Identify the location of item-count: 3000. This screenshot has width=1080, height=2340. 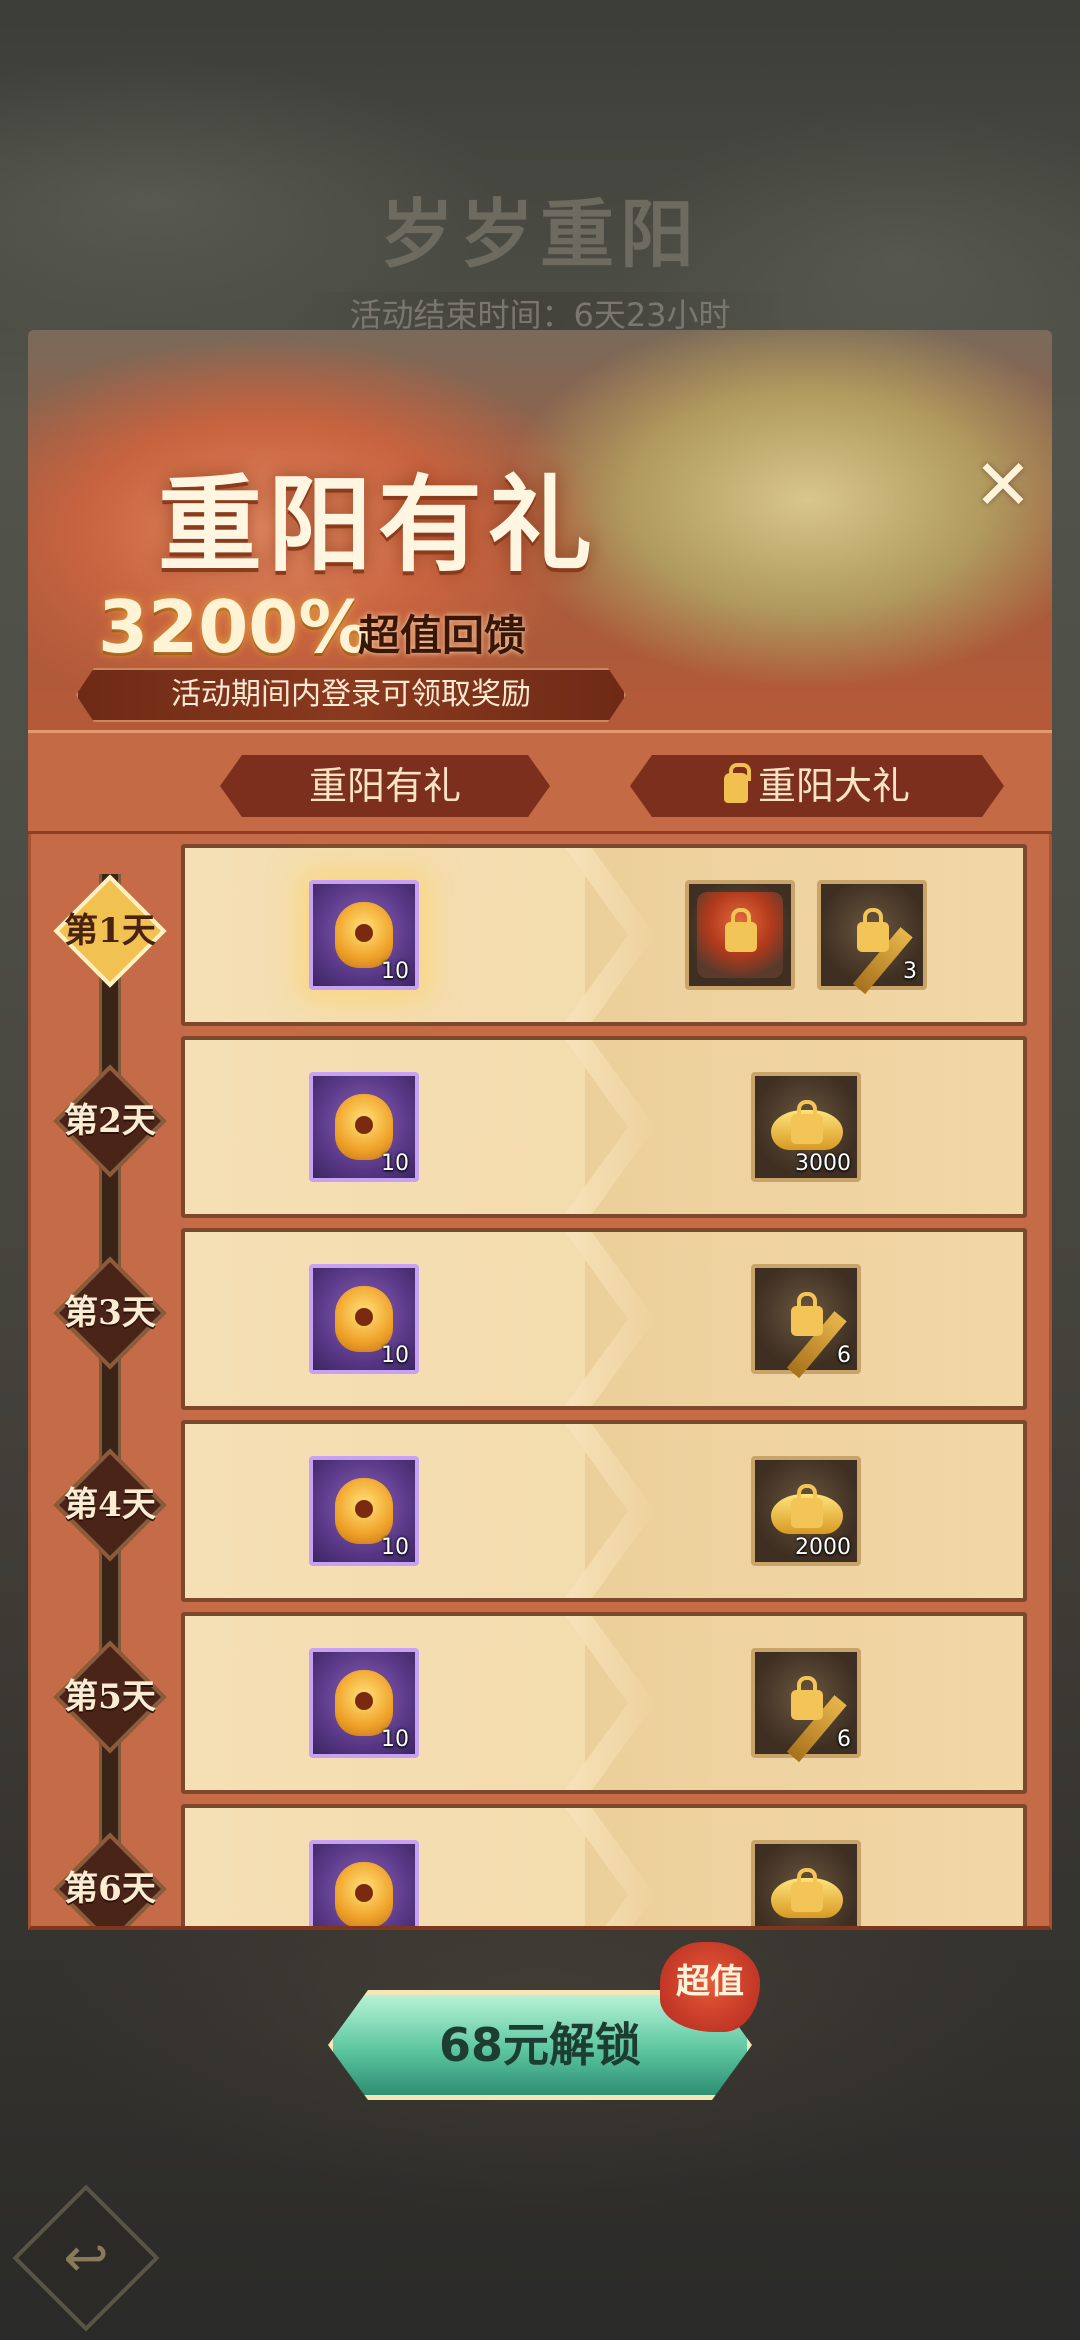
(823, 1163).